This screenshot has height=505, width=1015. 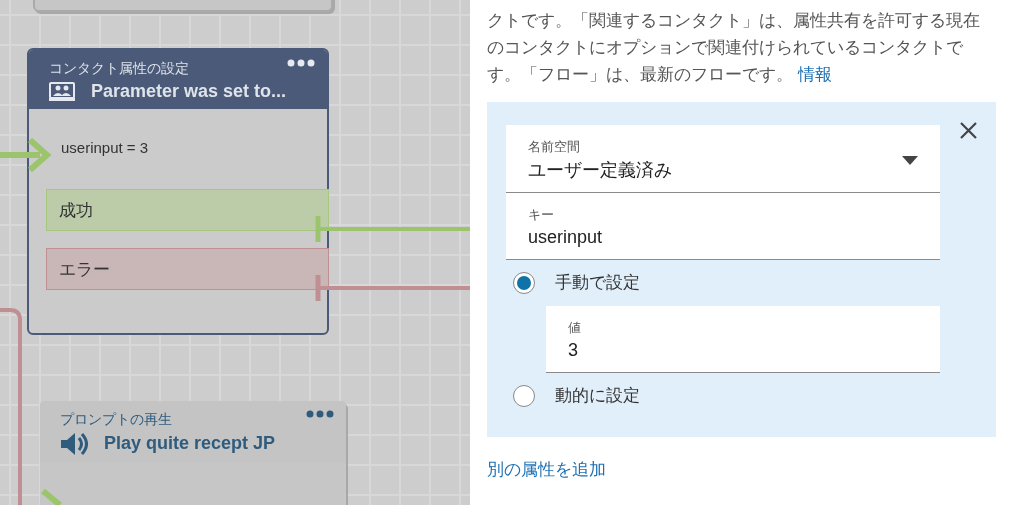 I want to click on field-value: ユーザー定義済み, so click(x=600, y=170).